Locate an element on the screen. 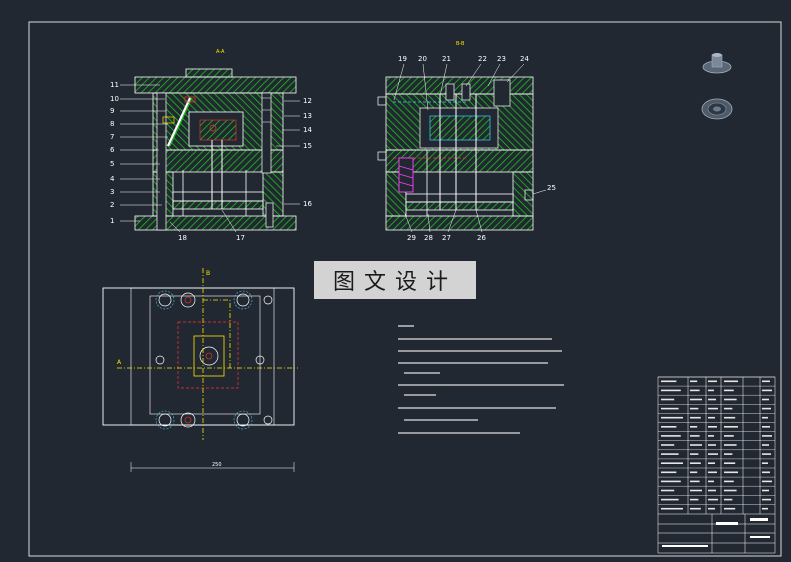 Image resolution: width=791 pixels, height=562 pixels. callout-23: 23 is located at coordinates (501, 59).